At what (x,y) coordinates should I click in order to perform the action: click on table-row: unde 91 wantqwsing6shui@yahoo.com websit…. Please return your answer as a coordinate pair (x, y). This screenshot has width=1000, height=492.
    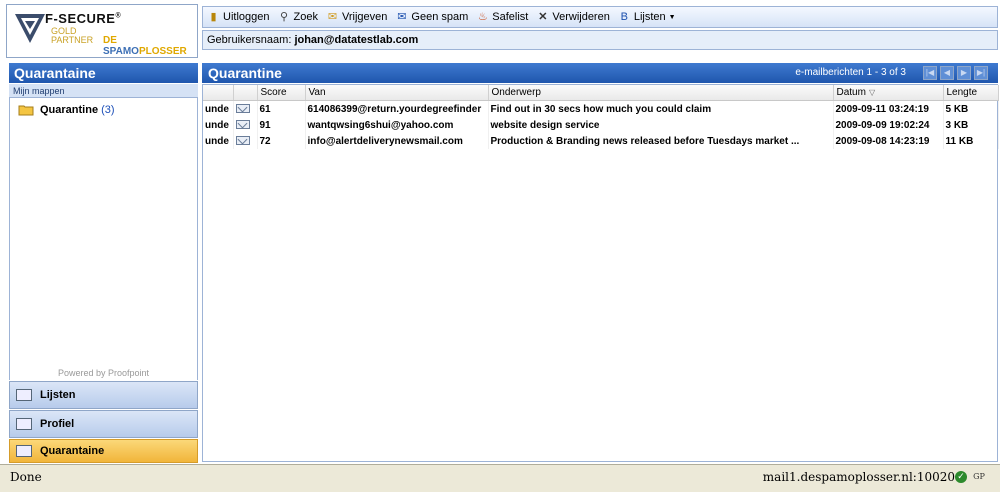
    Looking at the image, I should click on (601, 125).